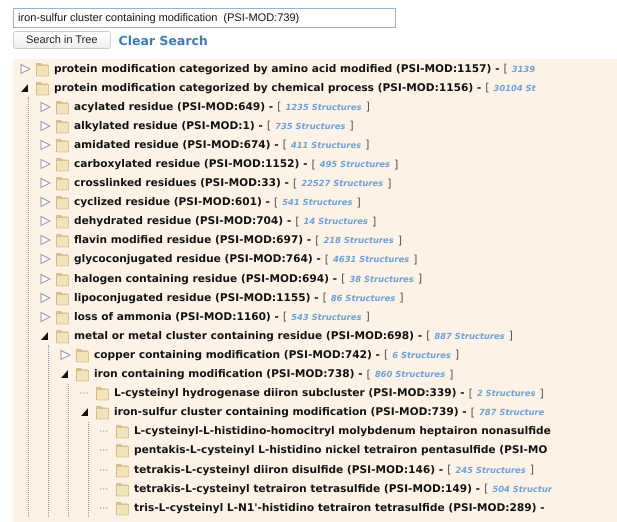 This screenshot has height=522, width=617. I want to click on tree-item-label: amidated residue (PSI-MOD:674) -, so click(176, 144).